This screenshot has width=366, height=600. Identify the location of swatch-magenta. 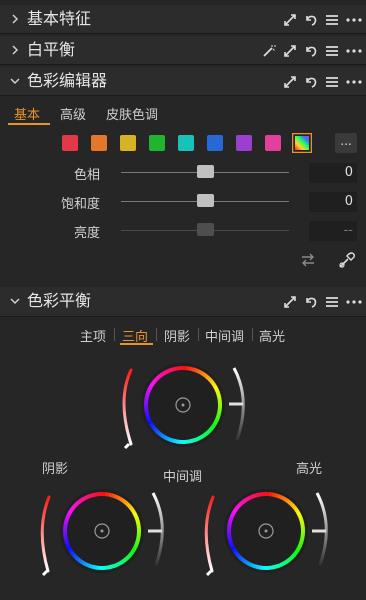
(273, 143).